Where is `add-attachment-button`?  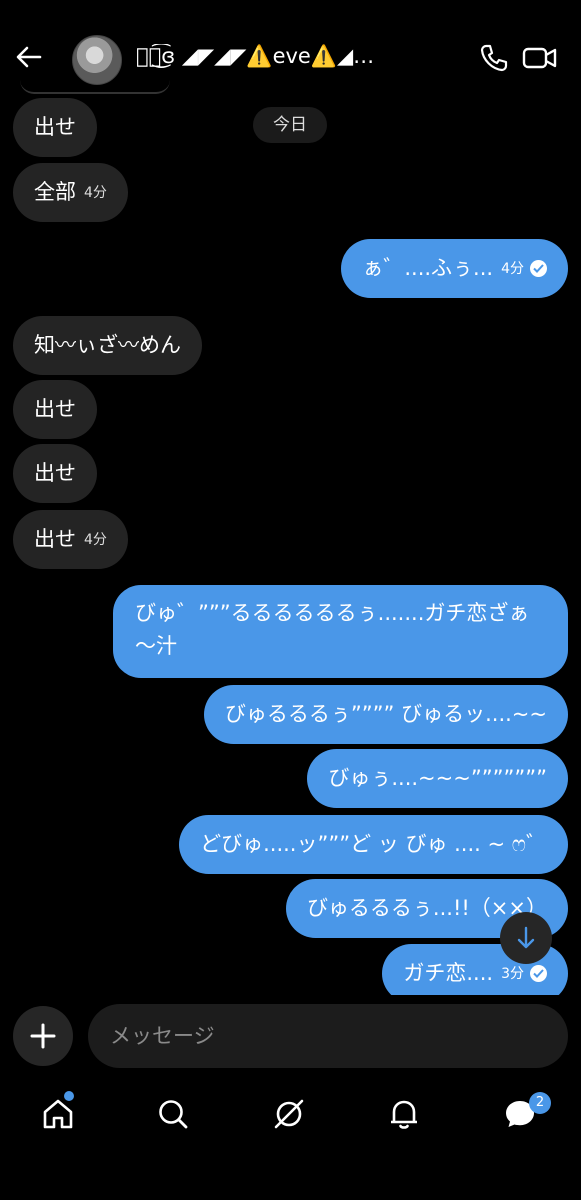 add-attachment-button is located at coordinates (43, 1036).